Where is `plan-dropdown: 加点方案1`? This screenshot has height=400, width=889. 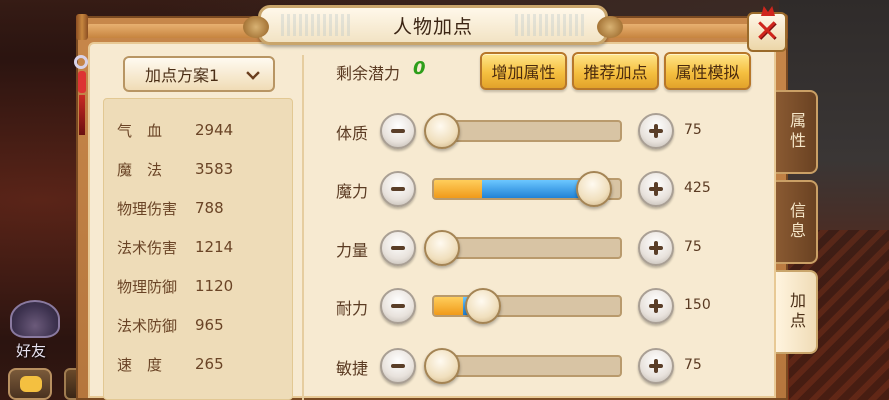
plan-dropdown: 加点方案1 is located at coordinates (199, 74).